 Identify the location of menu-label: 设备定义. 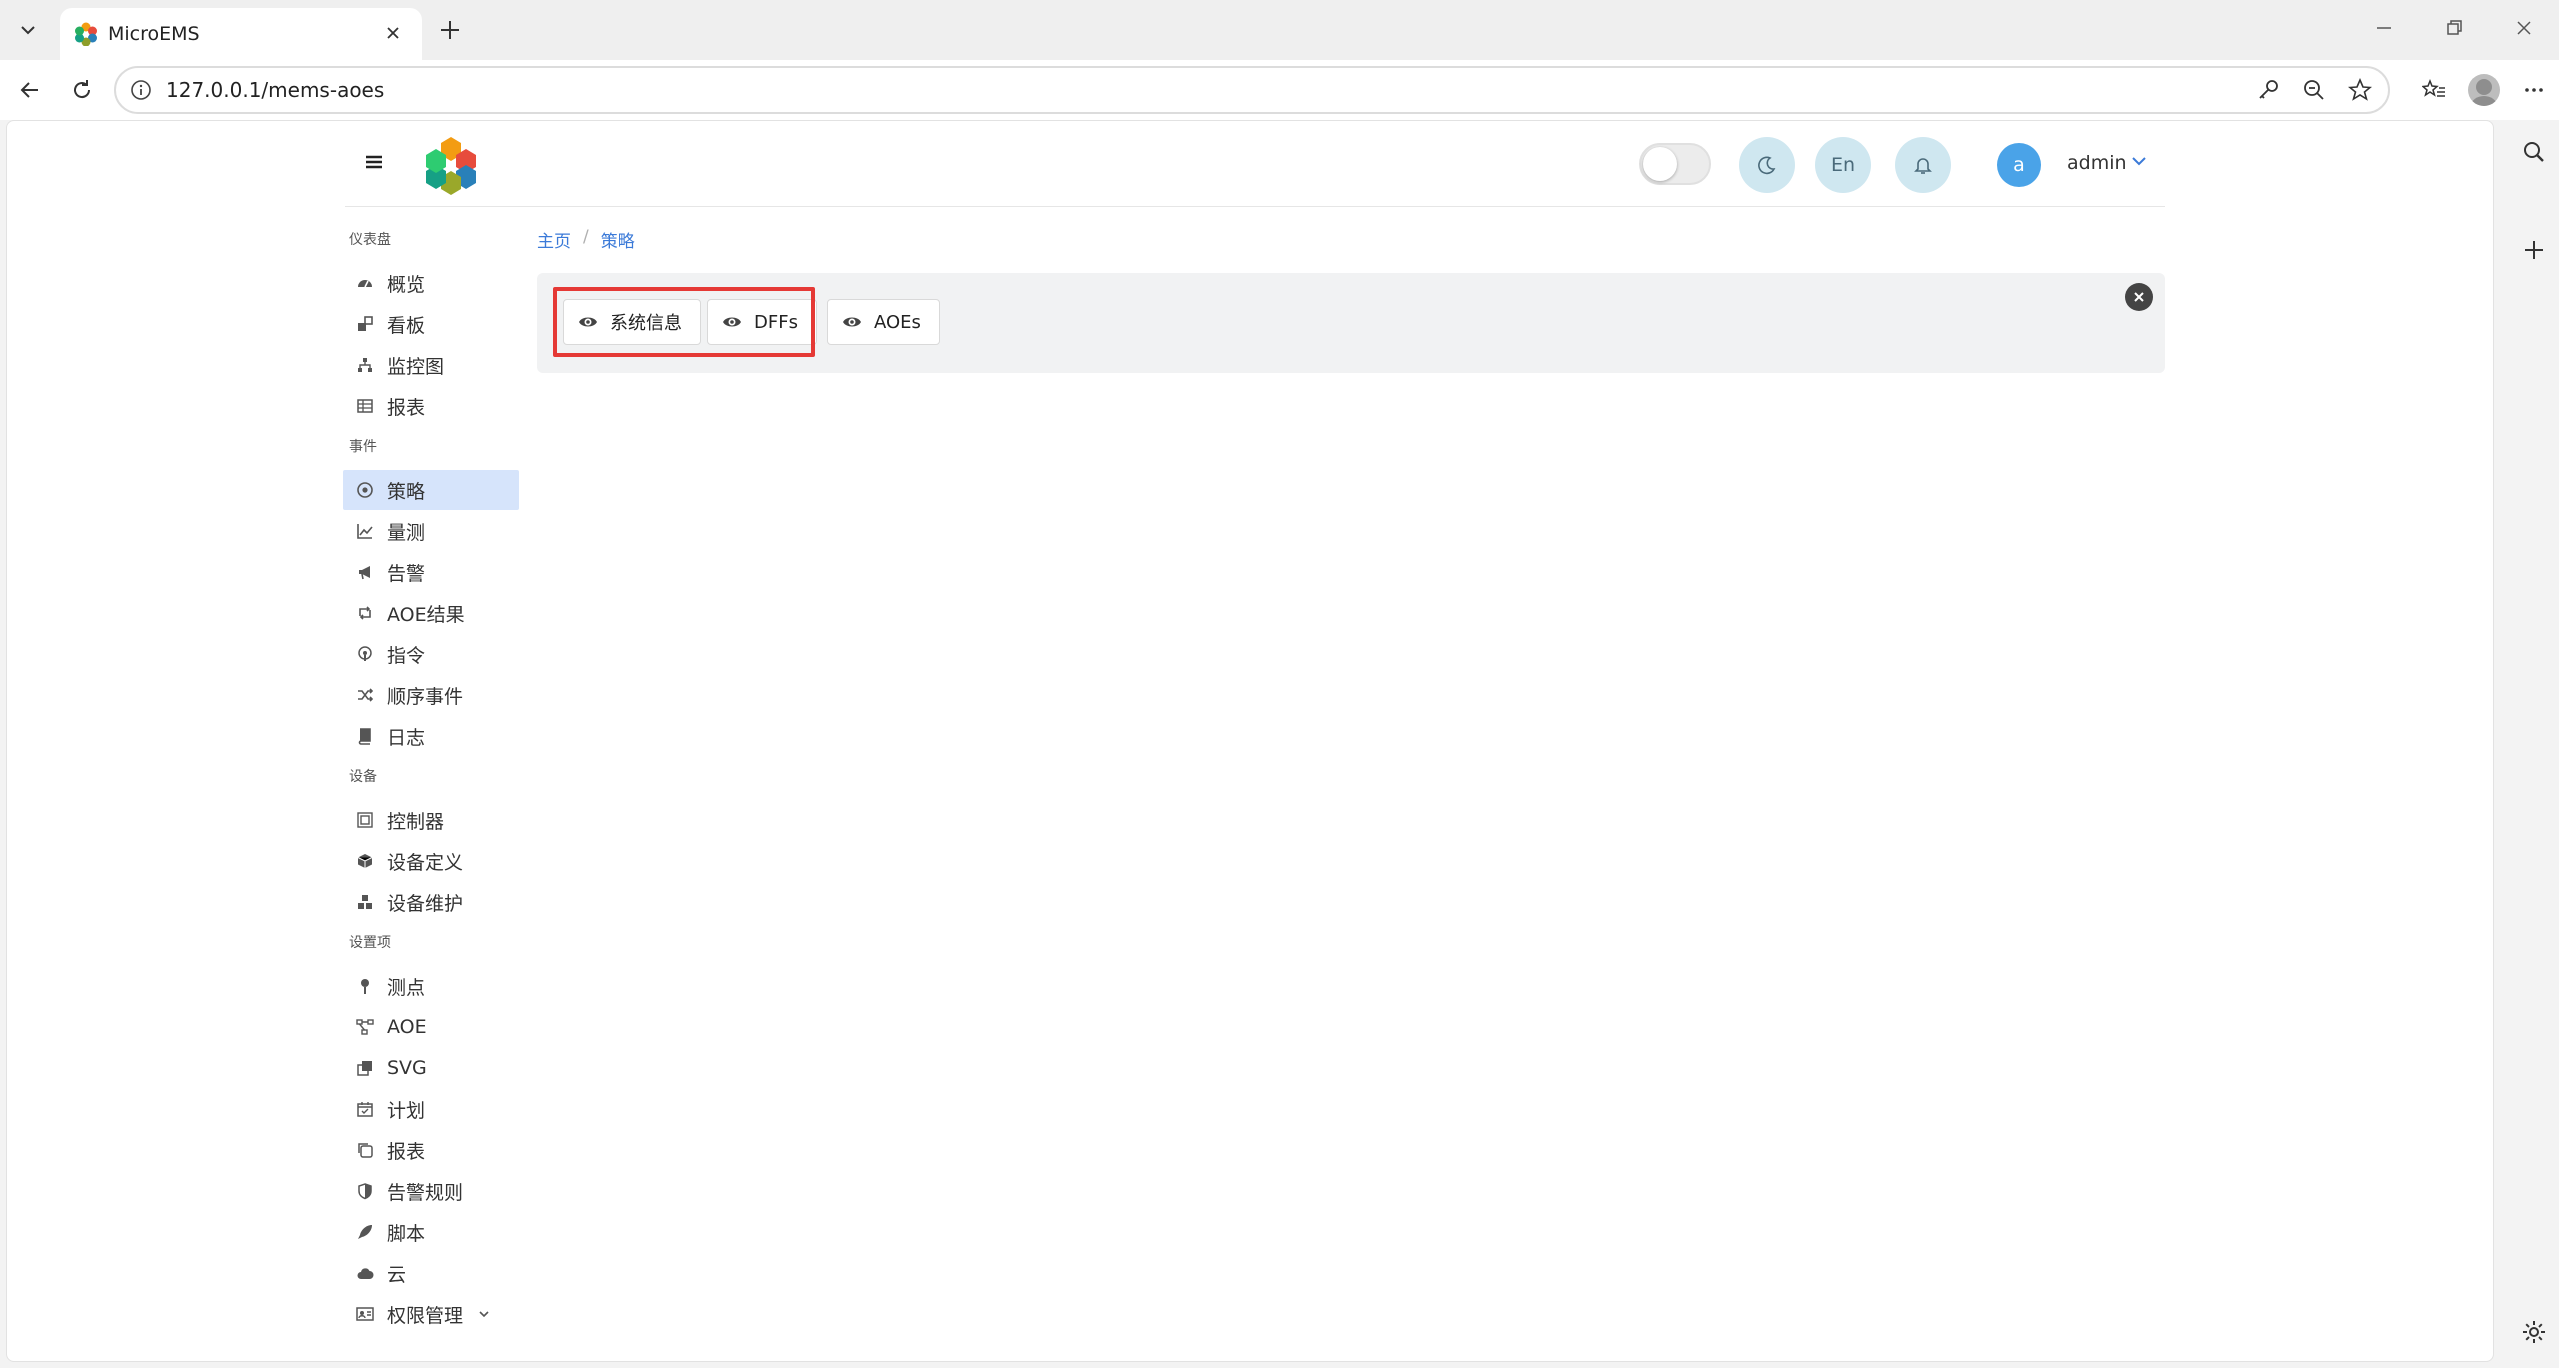
(425, 862).